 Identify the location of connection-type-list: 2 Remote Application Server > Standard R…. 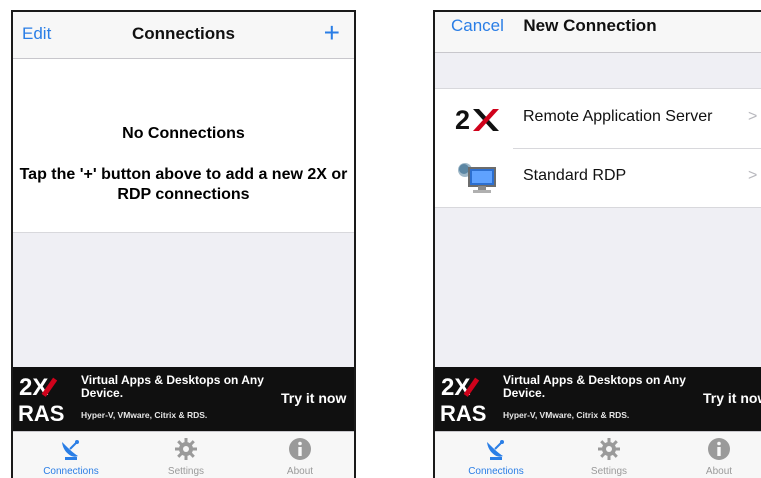
(598, 148).